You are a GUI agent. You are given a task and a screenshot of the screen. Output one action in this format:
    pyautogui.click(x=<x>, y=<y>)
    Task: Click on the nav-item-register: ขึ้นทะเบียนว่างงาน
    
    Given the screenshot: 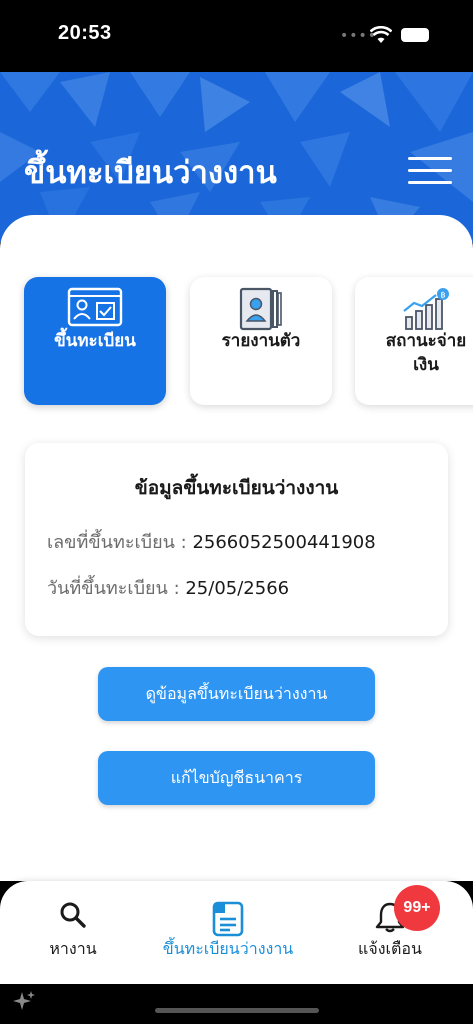 What is the action you would take?
    pyautogui.click(x=228, y=932)
    